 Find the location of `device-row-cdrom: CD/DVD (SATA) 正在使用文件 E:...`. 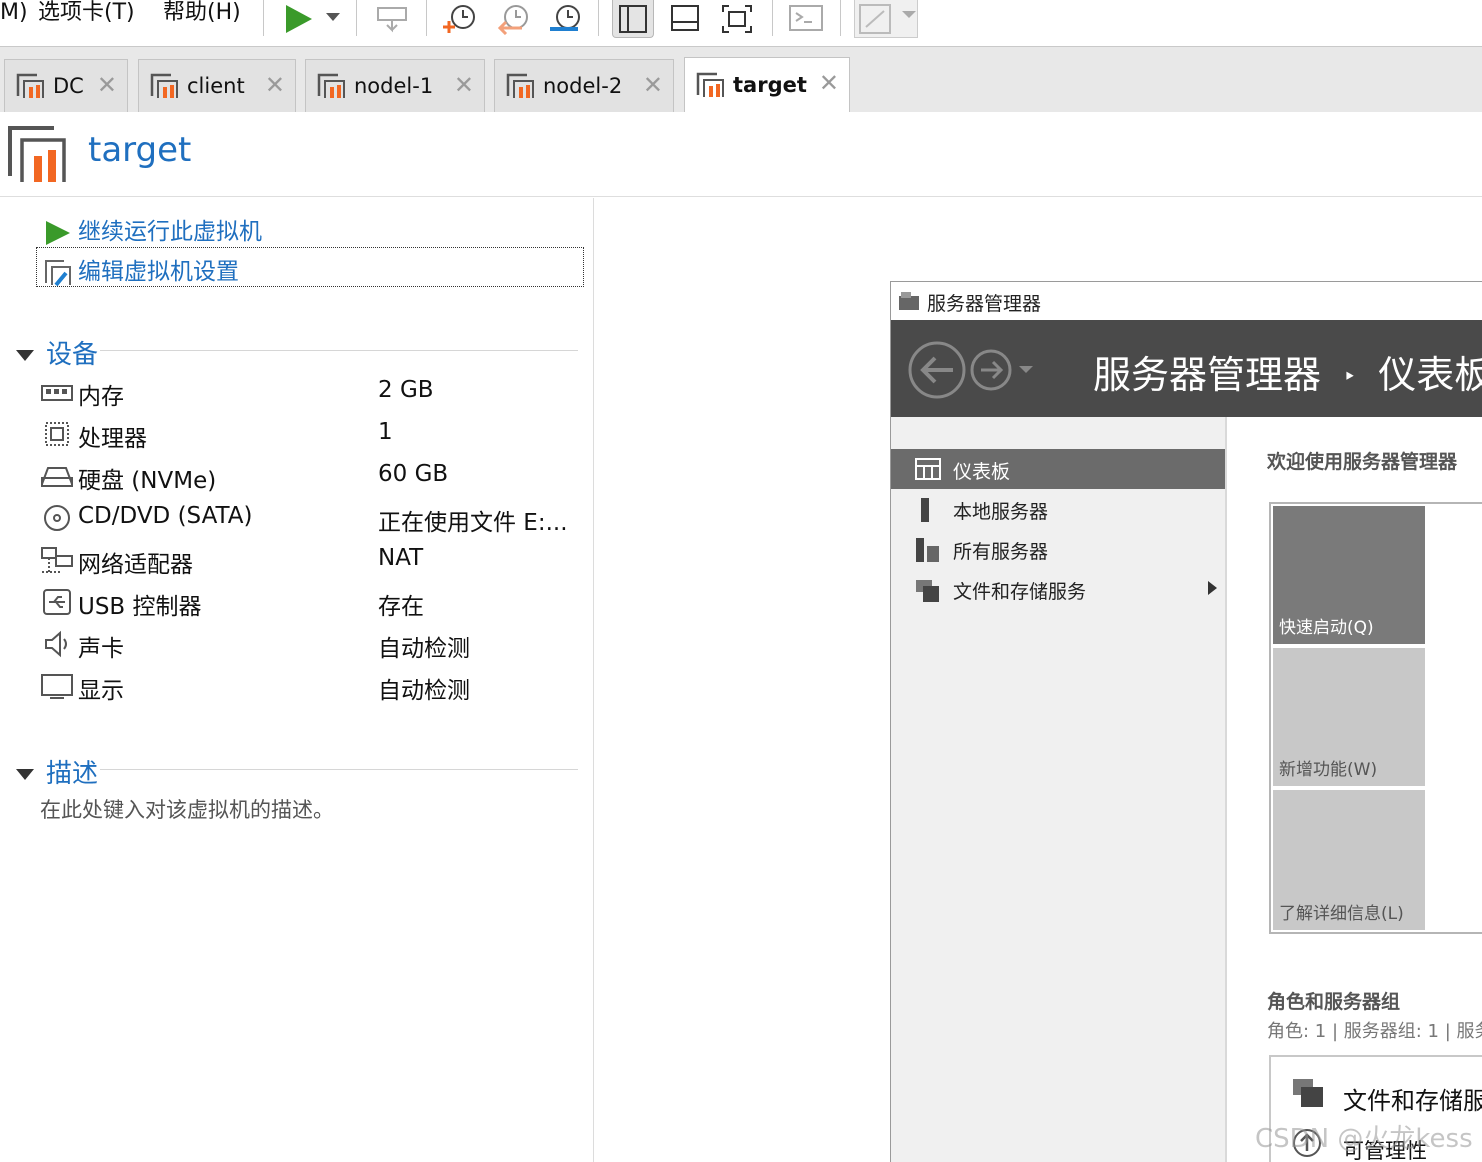

device-row-cdrom: CD/DVD (SATA) 正在使用文件 E:... is located at coordinates (310, 519).